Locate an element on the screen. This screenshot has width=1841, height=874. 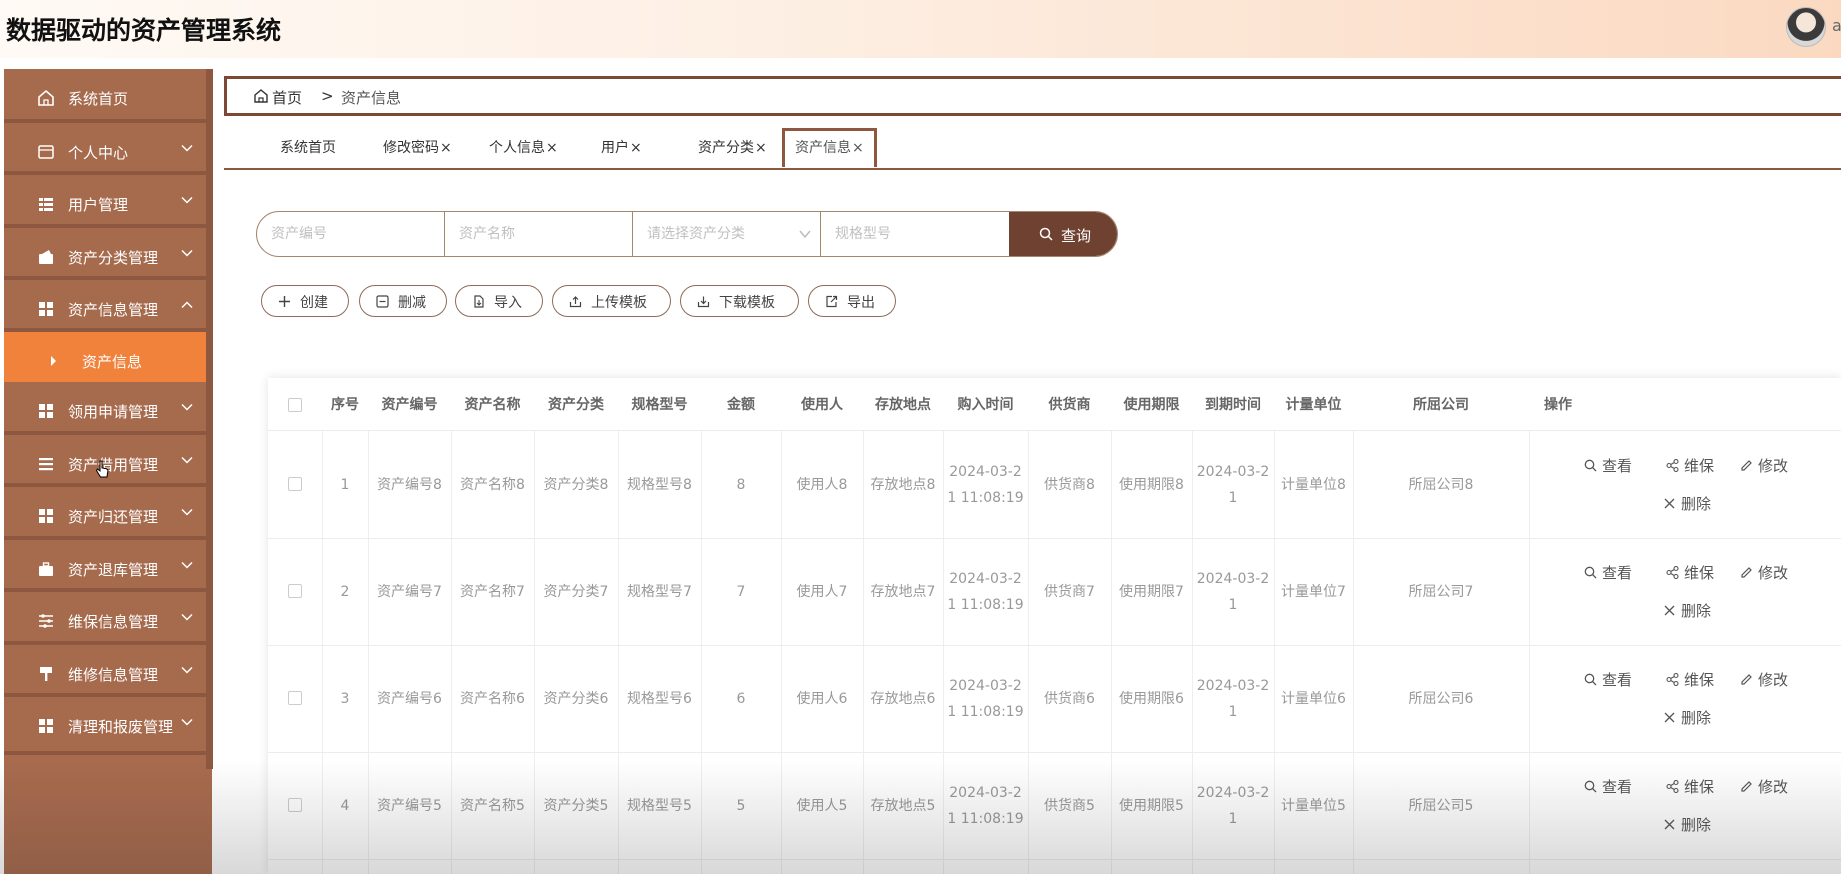
maintain-label: 维保 is located at coordinates (1699, 573).